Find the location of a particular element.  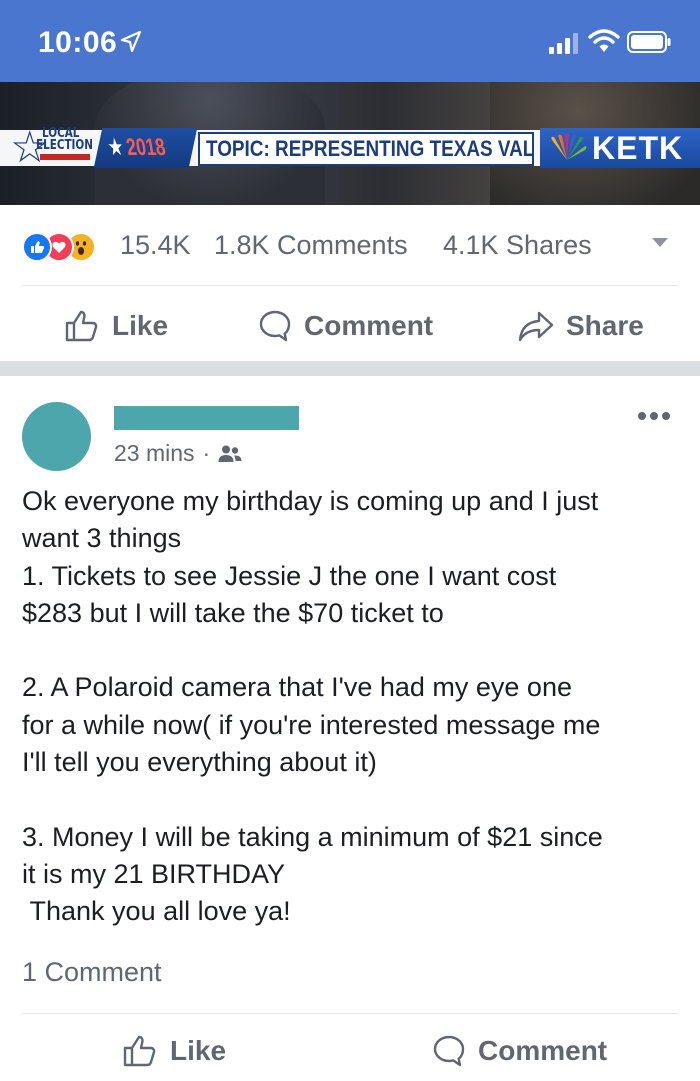

post-comment-label: Comment is located at coordinates (543, 1050).